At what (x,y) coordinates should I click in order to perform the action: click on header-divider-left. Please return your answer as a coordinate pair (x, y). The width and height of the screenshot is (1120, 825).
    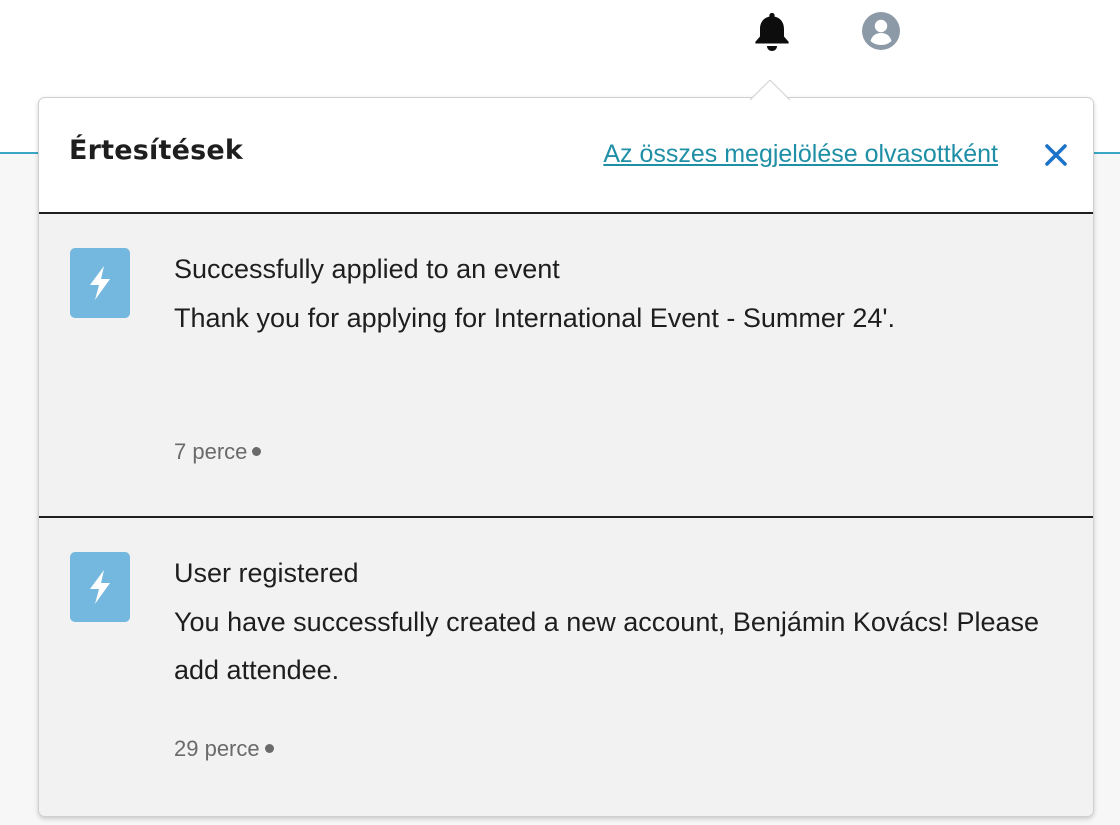
    Looking at the image, I should click on (19, 153).